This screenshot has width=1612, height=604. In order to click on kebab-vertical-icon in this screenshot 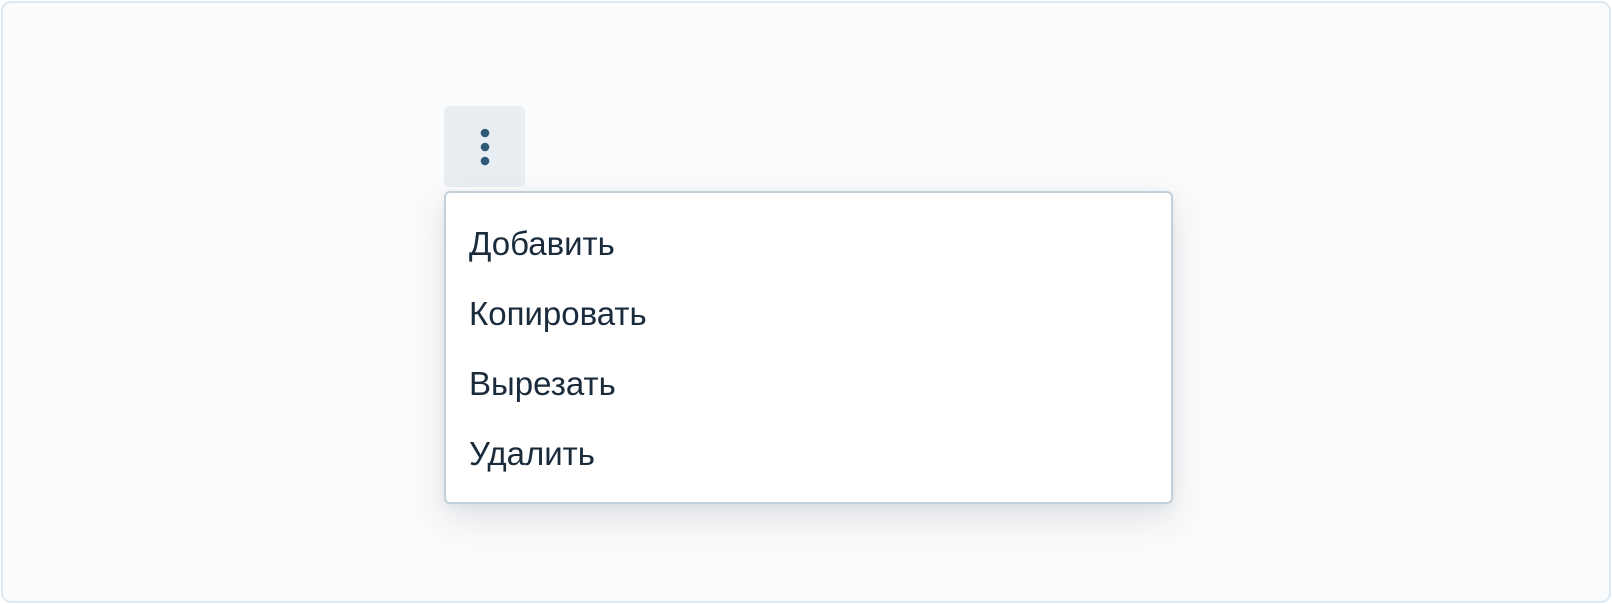, I will do `click(484, 146)`.